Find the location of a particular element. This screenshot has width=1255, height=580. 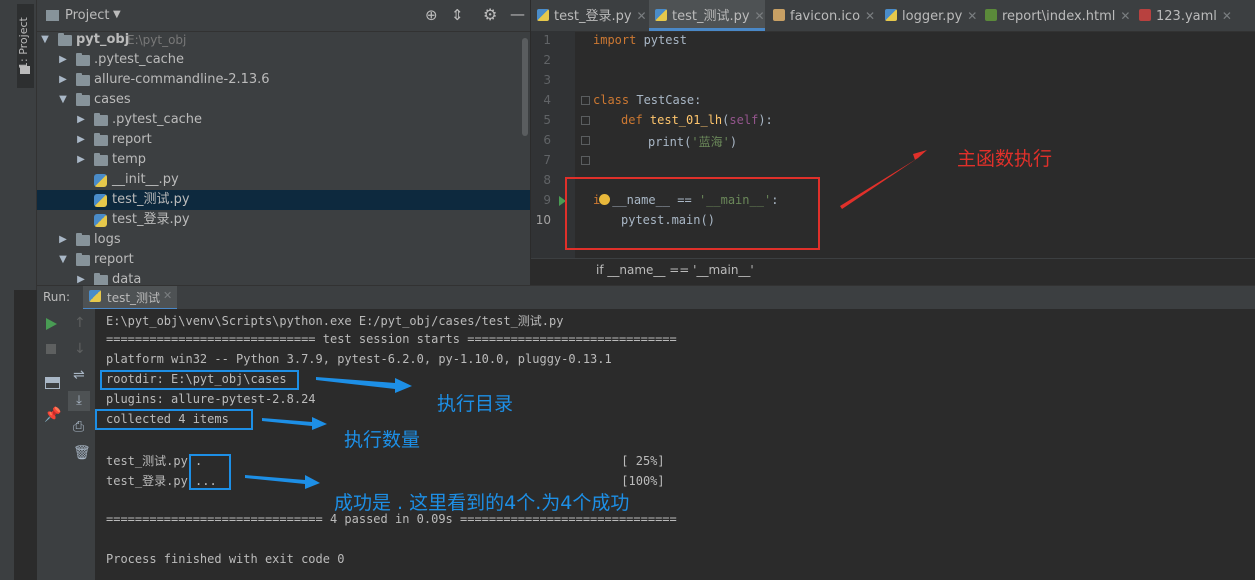

tree-item-label: temp is located at coordinates (129, 159).